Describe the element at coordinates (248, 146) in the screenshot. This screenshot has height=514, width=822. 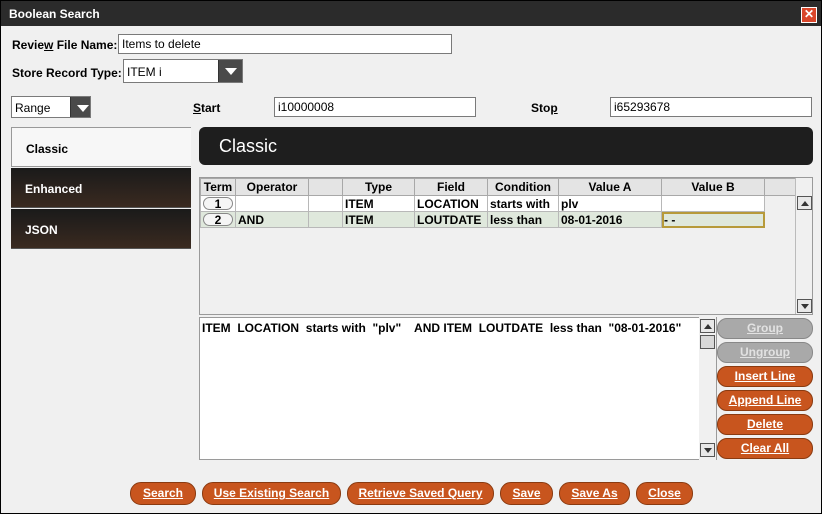
I see `panel-title: Classic` at that location.